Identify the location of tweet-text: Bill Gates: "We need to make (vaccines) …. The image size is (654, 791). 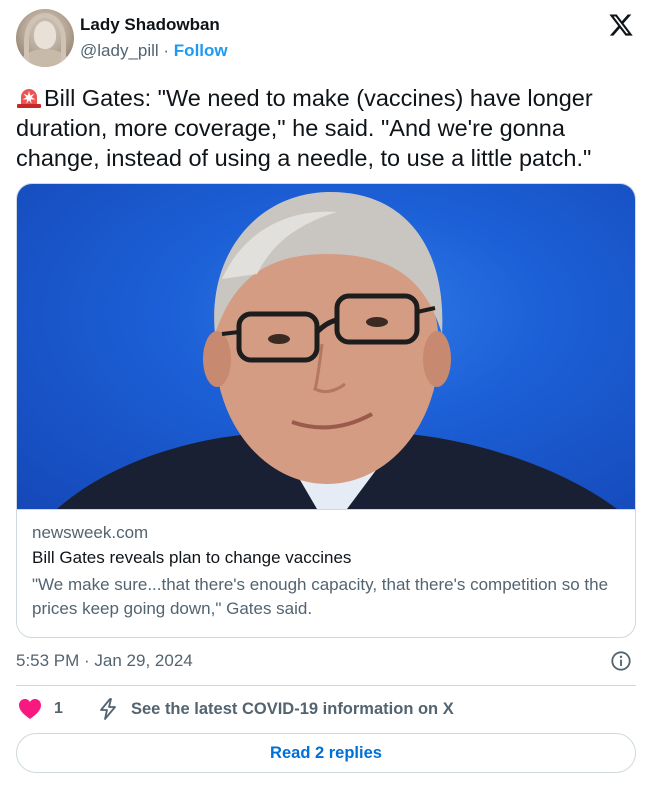
(326, 128).